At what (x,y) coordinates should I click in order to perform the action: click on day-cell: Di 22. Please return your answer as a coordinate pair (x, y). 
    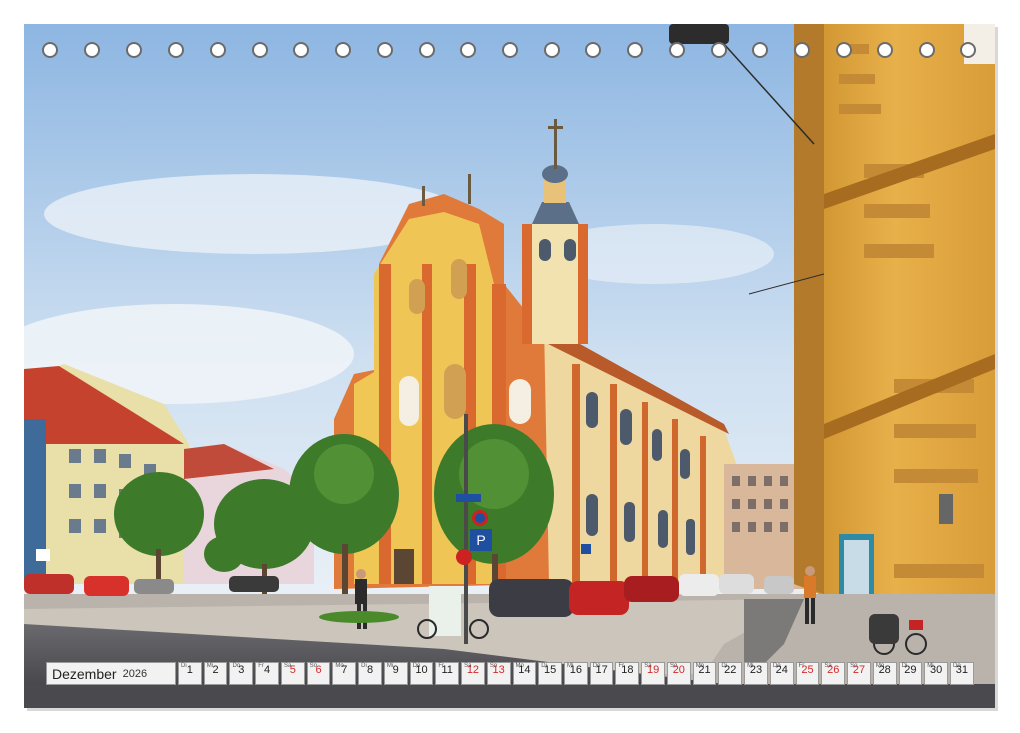
    Looking at the image, I should click on (730, 673).